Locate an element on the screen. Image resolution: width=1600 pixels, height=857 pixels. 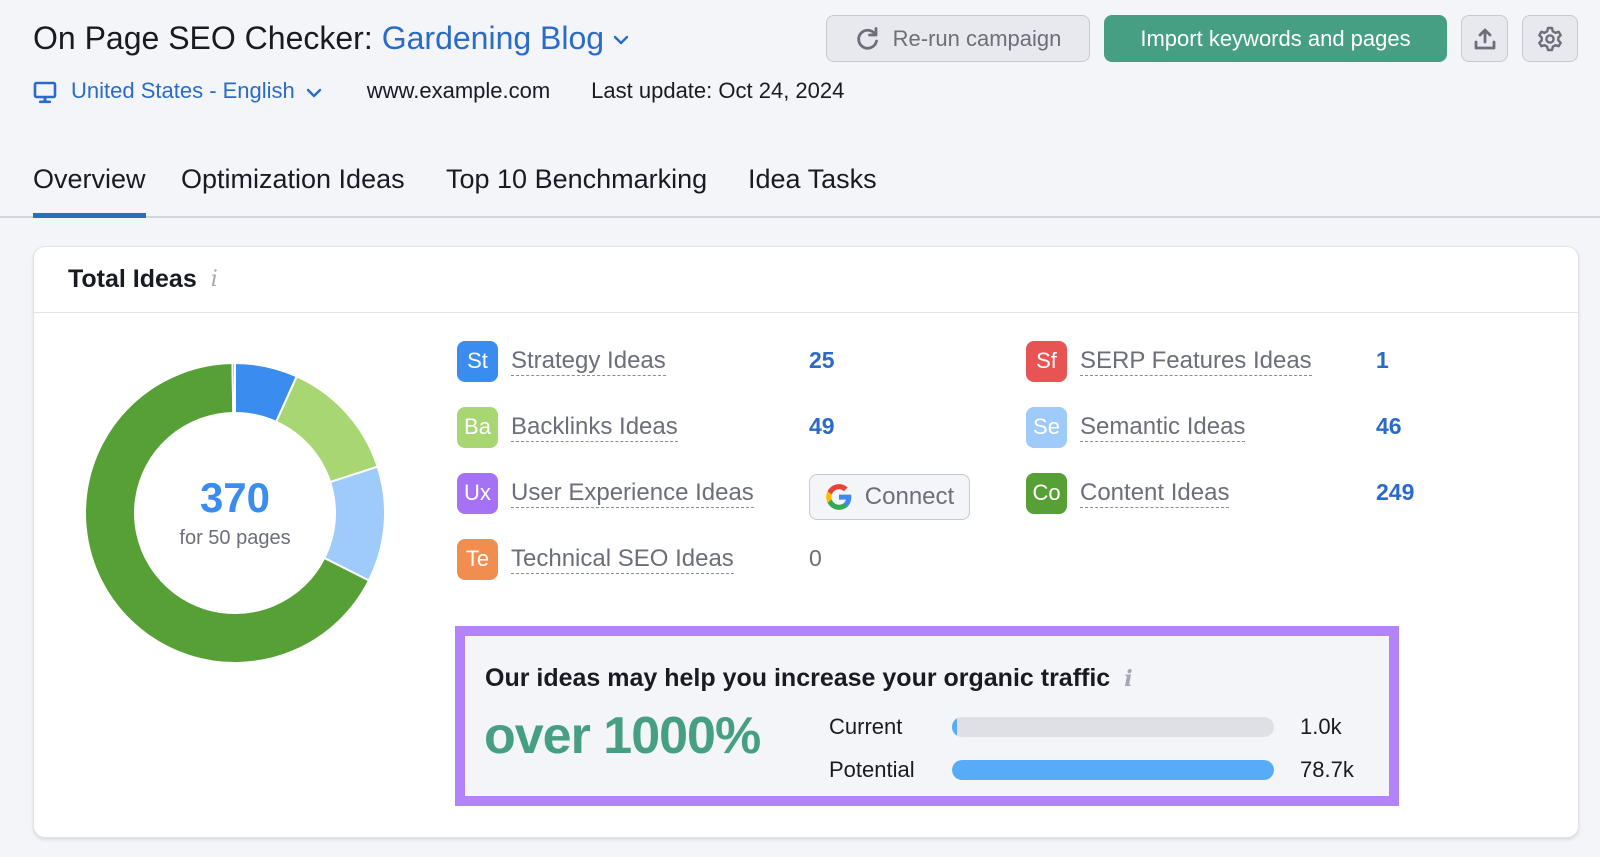
idea-backlinks: Ba Backlinks Ideas is located at coordinates (567, 427).